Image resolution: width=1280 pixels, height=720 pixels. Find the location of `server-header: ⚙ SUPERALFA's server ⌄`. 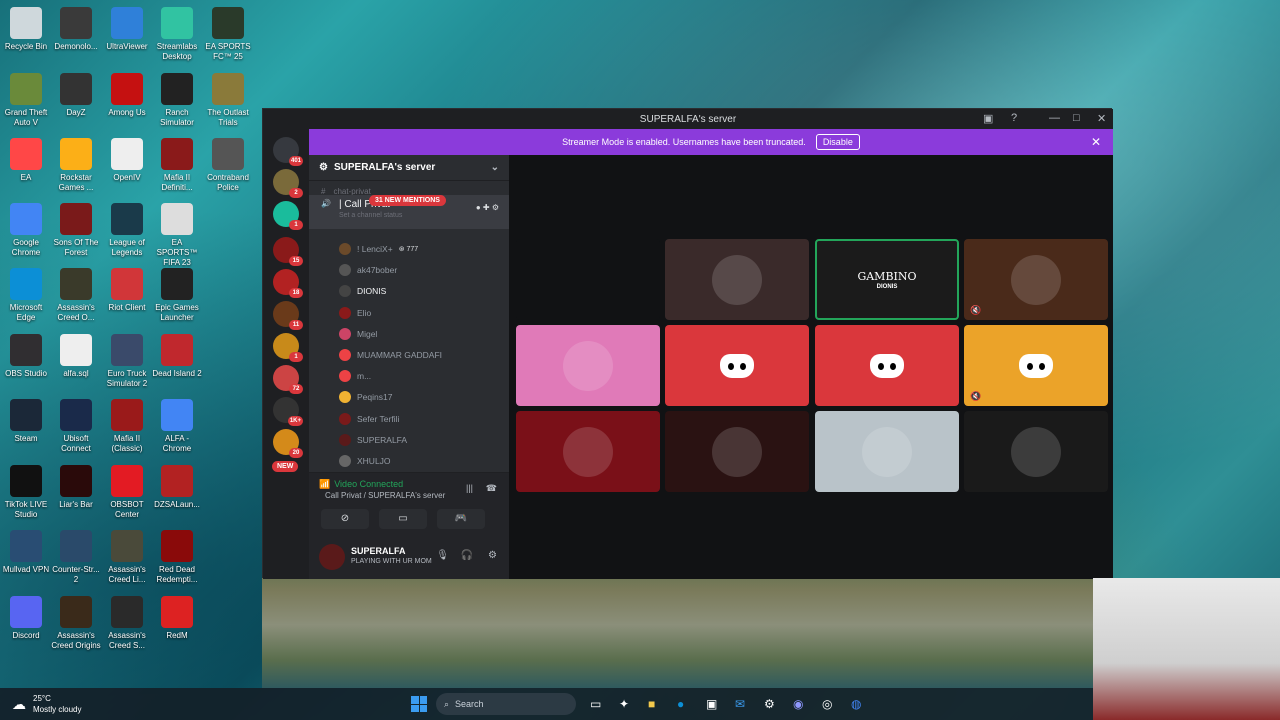

server-header: ⚙ SUPERALFA's server ⌄ is located at coordinates (409, 168).